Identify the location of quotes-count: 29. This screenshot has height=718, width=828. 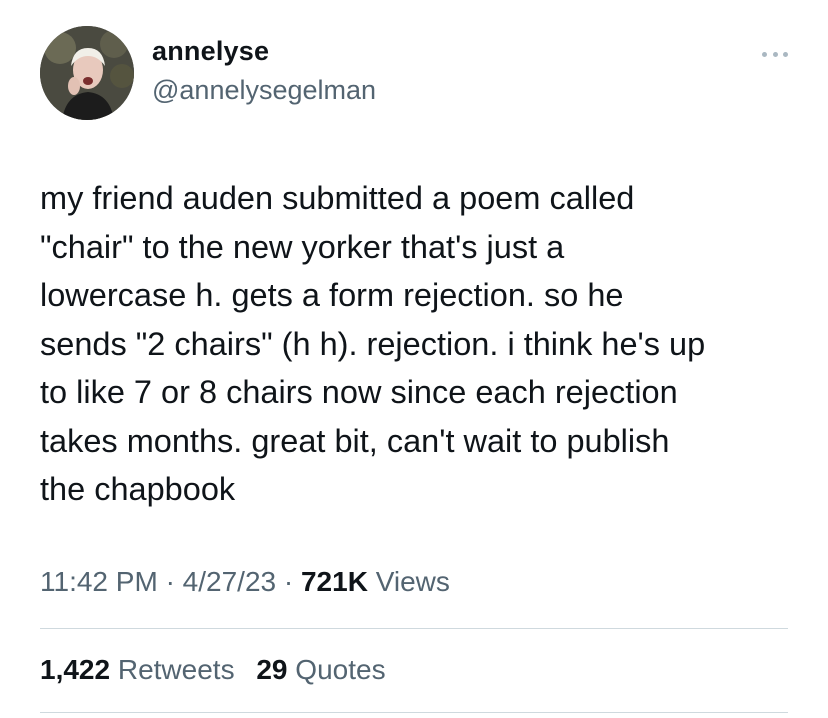
(272, 669).